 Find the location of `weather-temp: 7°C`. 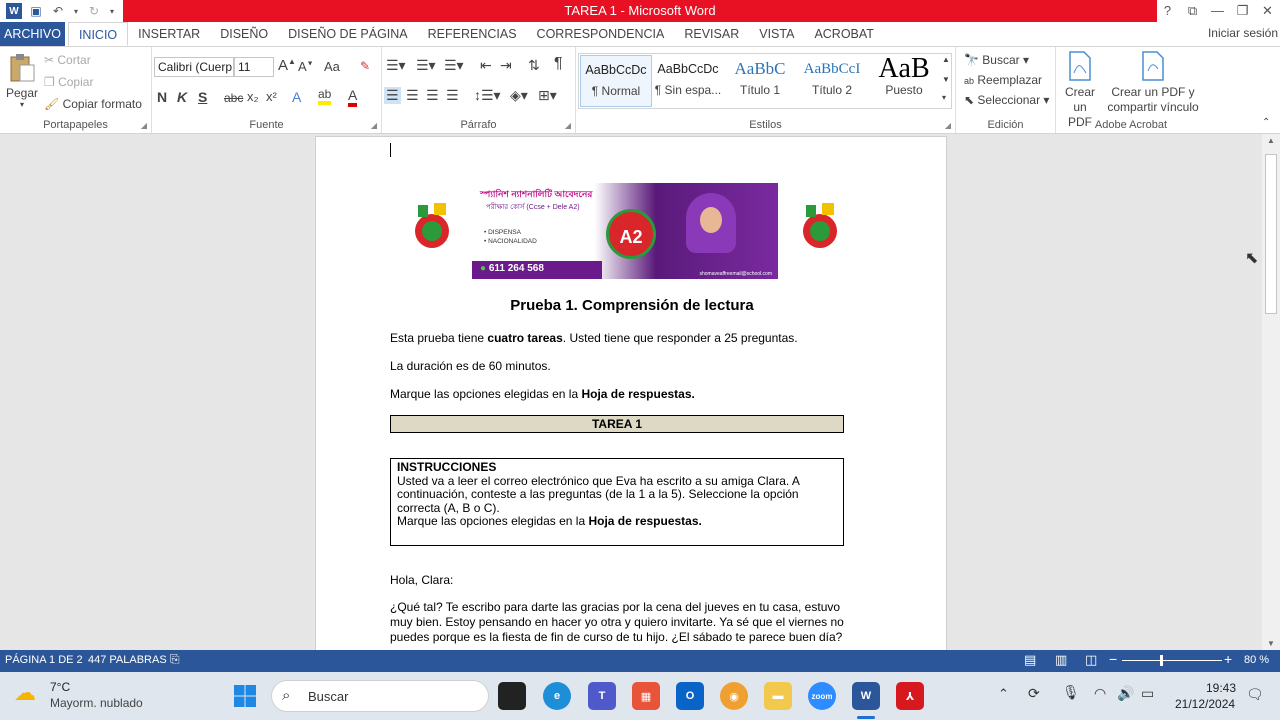

weather-temp: 7°C is located at coordinates (60, 687).